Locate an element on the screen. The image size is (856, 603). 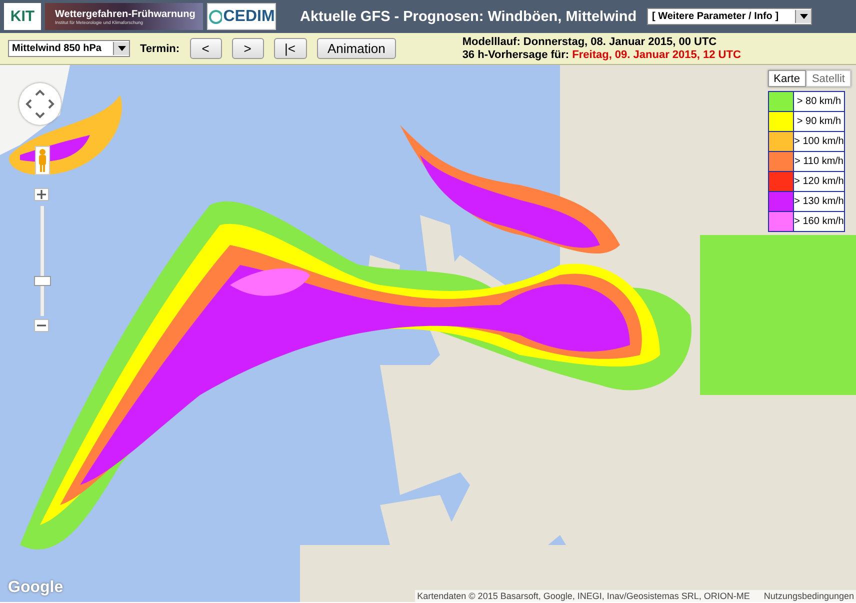
legend-label: > 90 km/h is located at coordinates (819, 122).